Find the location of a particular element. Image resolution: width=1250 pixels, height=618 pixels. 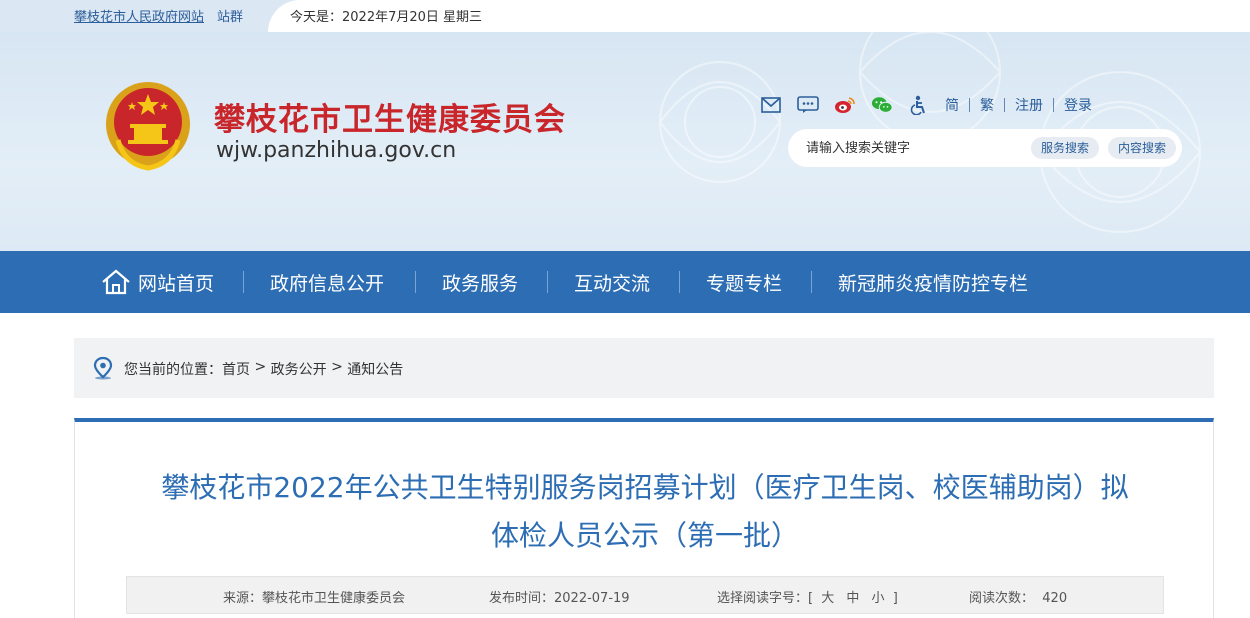

font-size-large-button: 大 is located at coordinates (827, 598).